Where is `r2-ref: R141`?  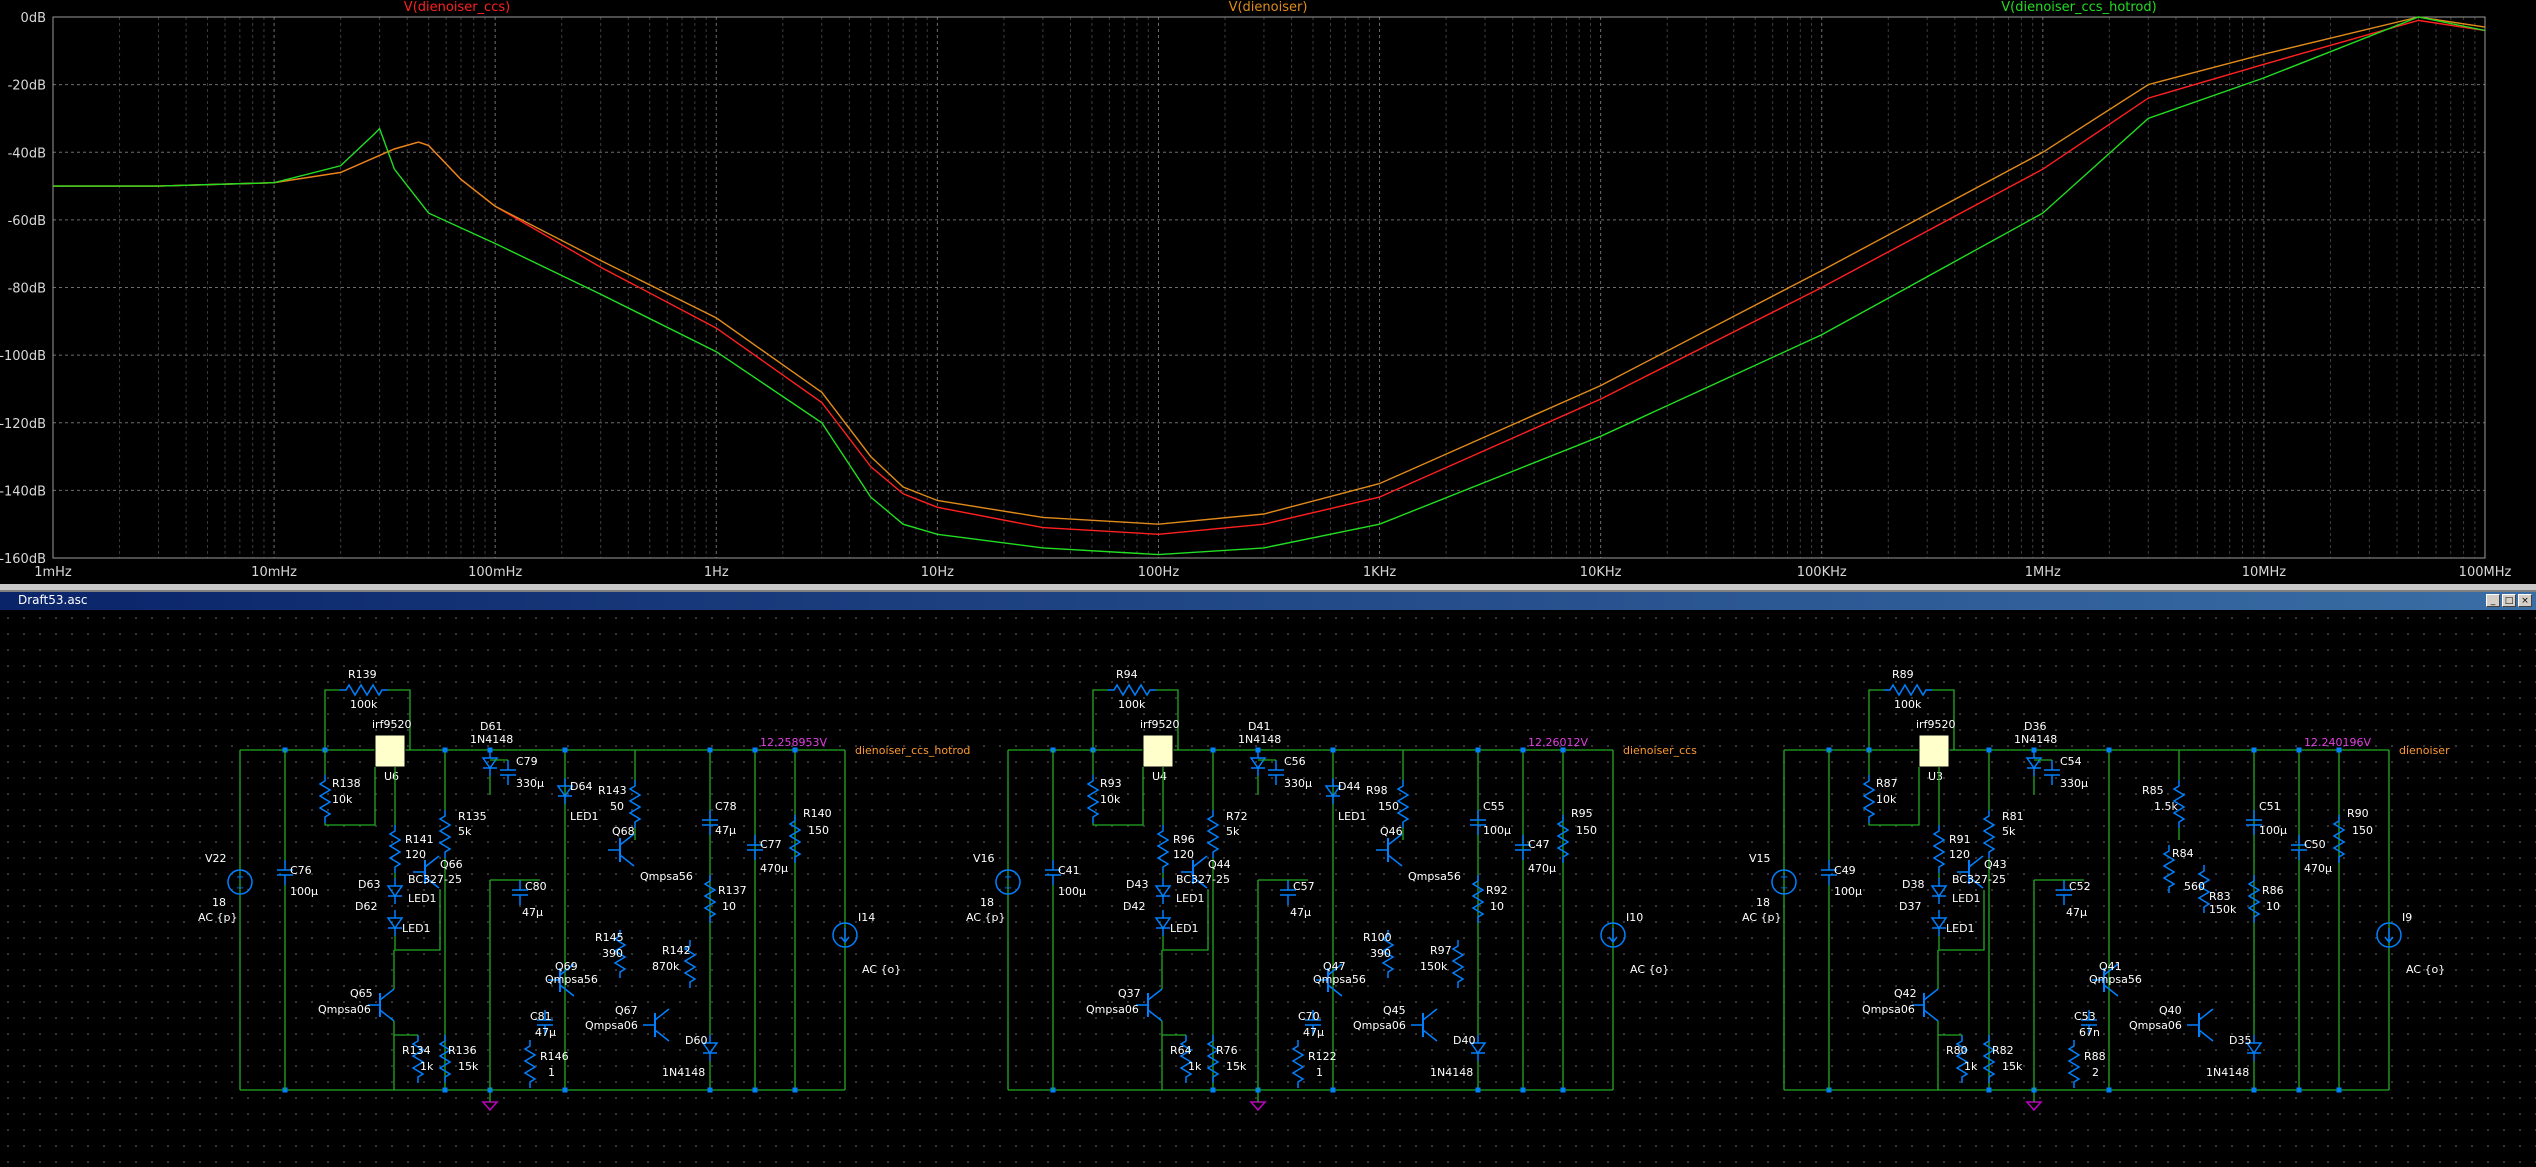 r2-ref: R141 is located at coordinates (419, 839).